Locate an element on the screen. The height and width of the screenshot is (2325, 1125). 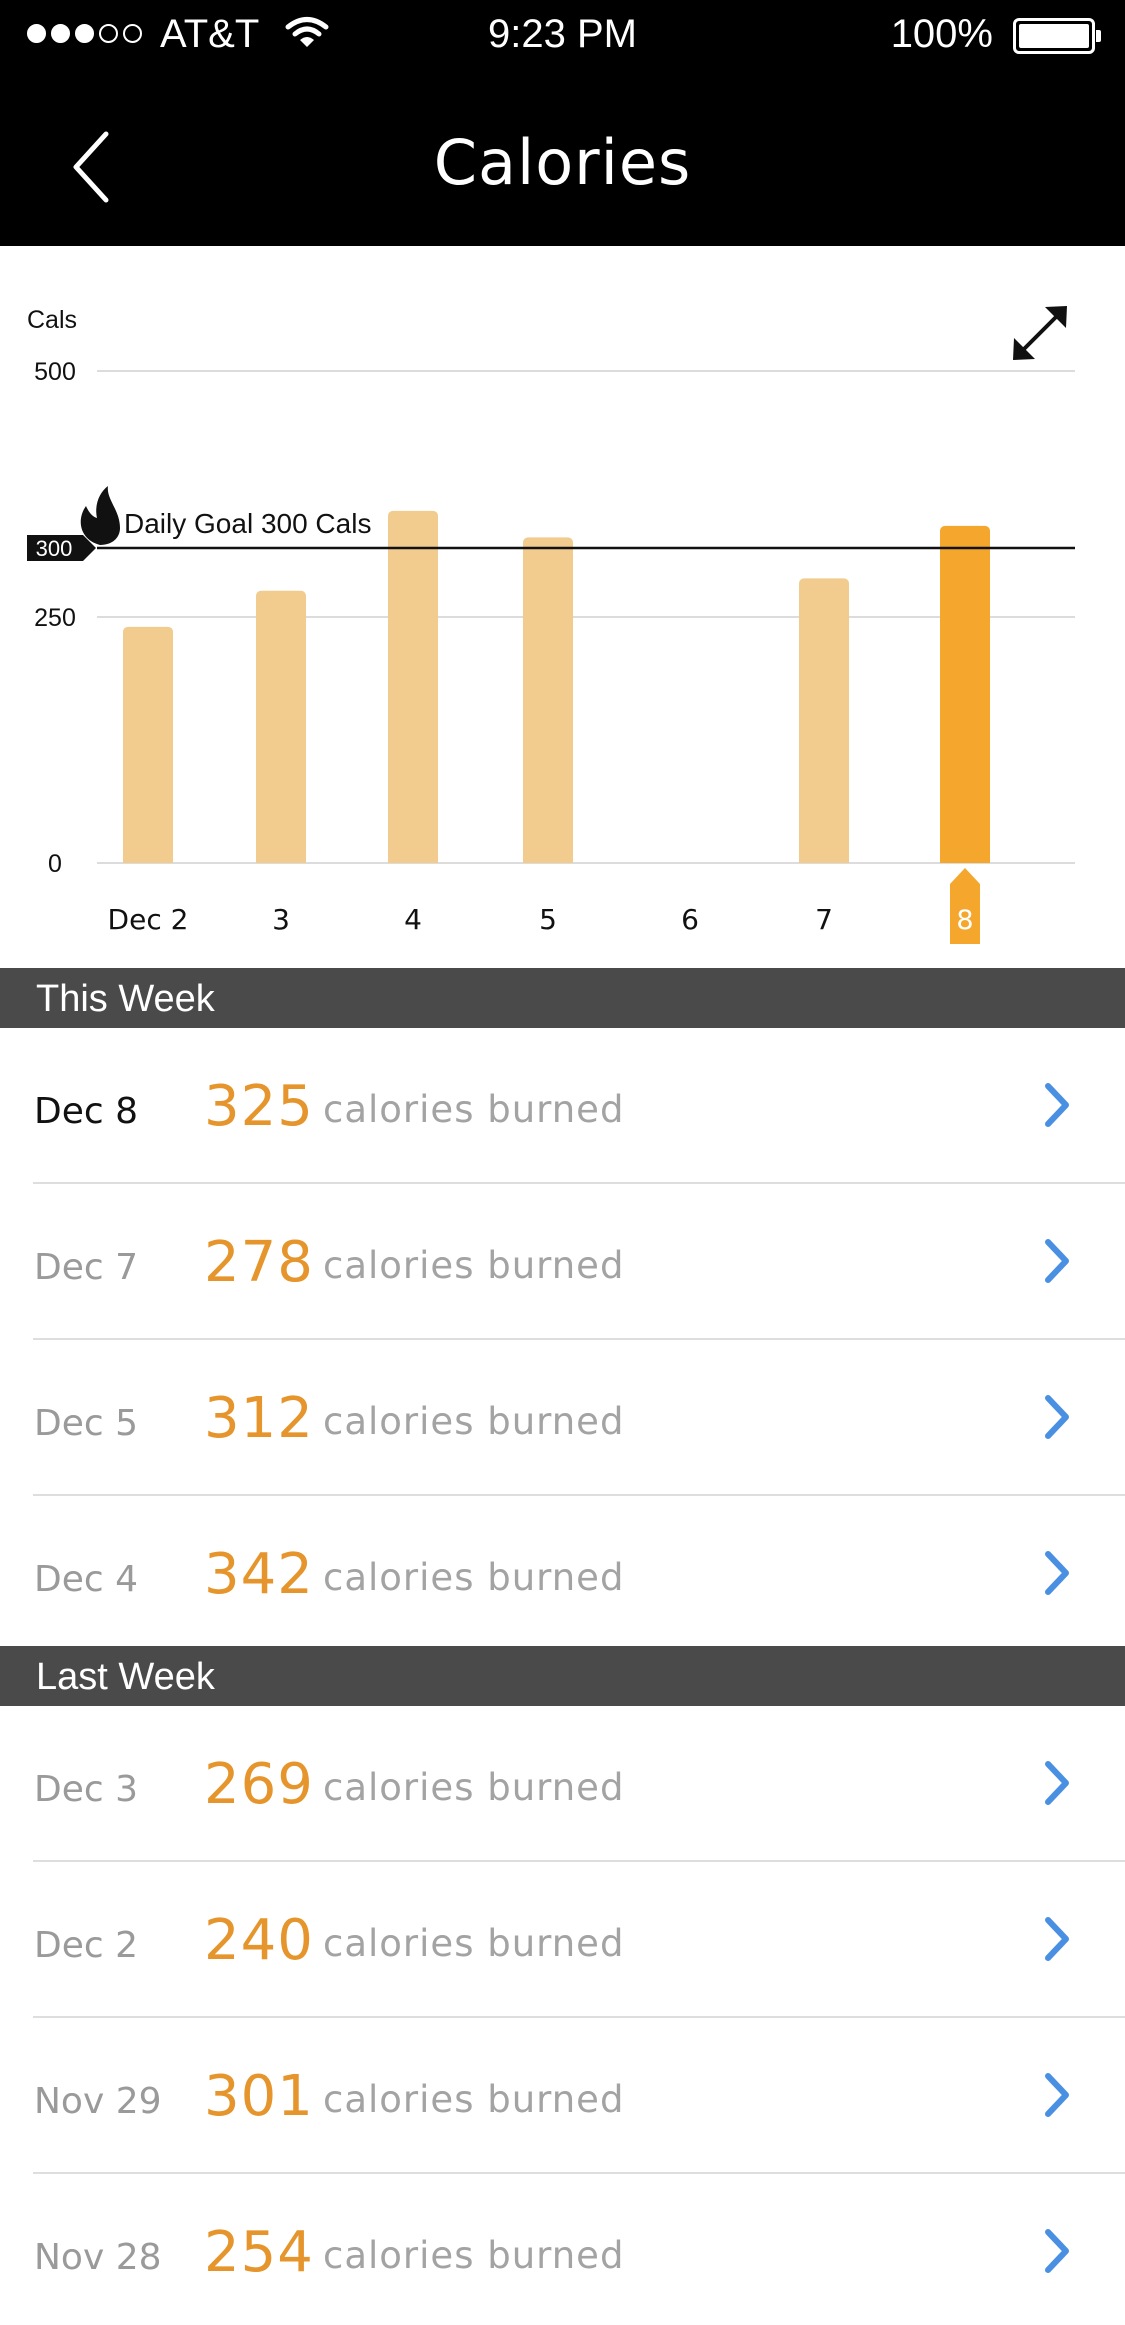
row-calorie-value: 278 is located at coordinates (259, 1262).